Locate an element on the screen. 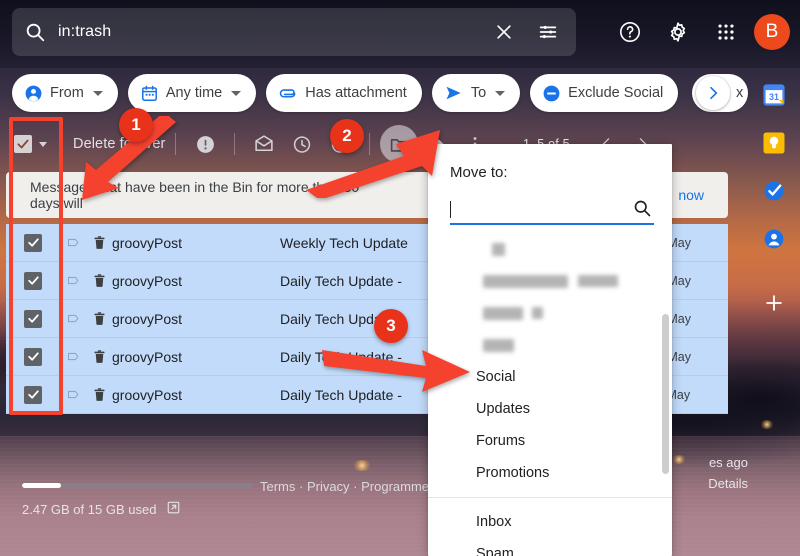 The width and height of the screenshot is (800, 556). add-icon is located at coordinates (774, 303).